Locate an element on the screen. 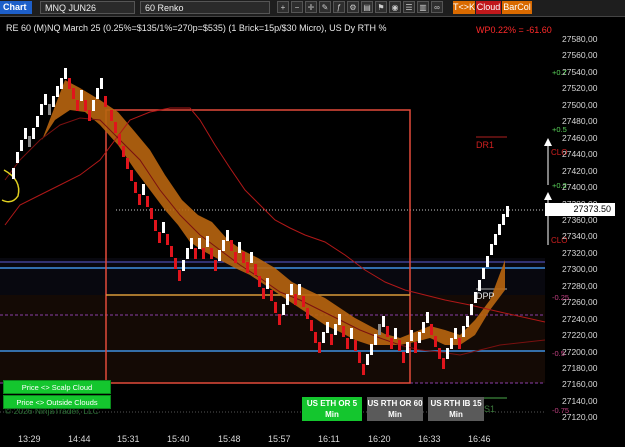 This screenshot has width=625, height=447. time-tick-label: 13:29 is located at coordinates (29, 439).